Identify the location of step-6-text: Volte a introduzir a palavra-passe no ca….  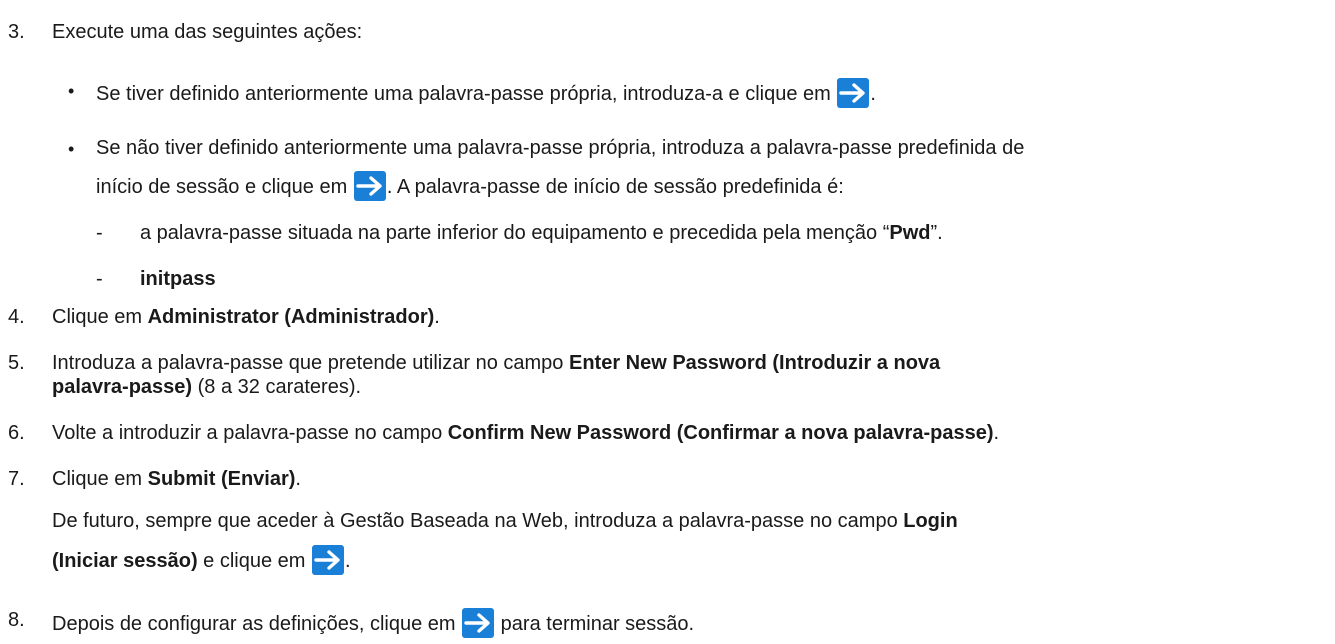
(526, 433).